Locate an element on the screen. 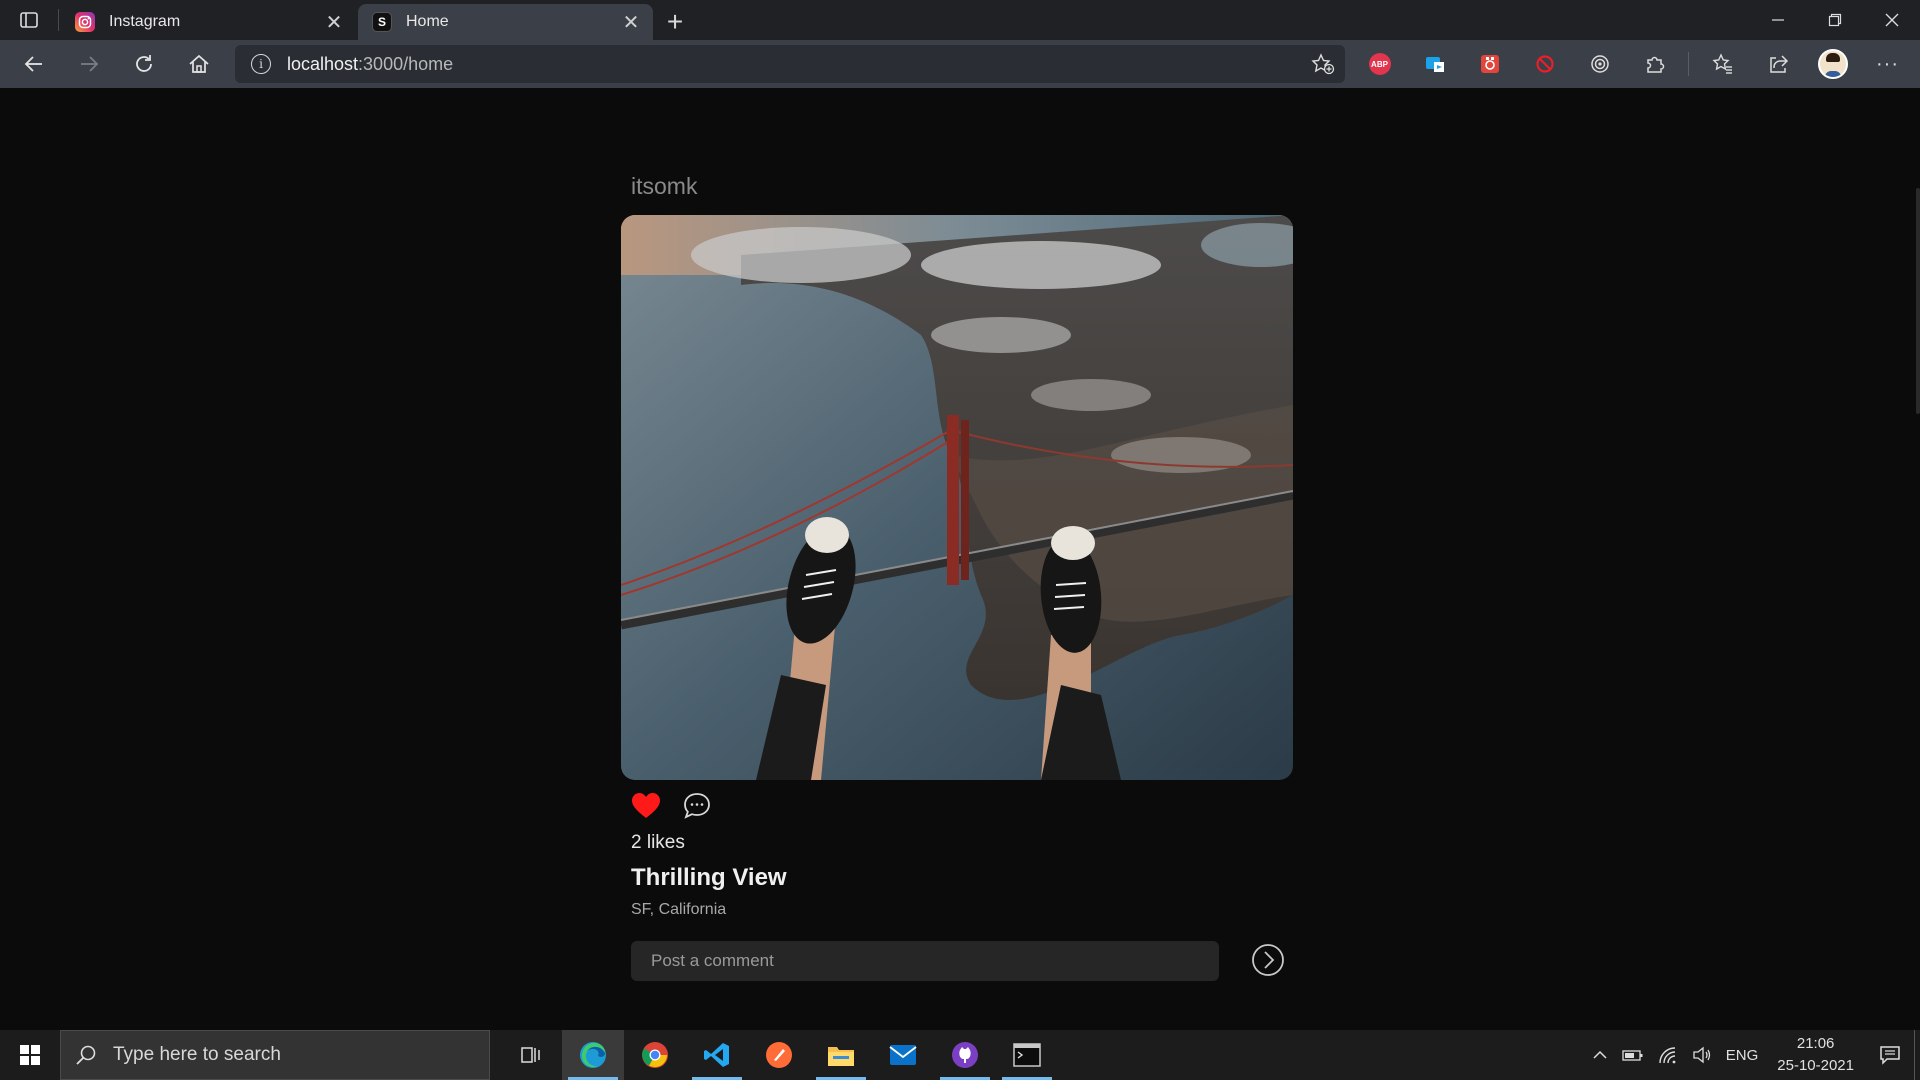 The image size is (1920, 1080). url-host: localhost is located at coordinates (323, 63).